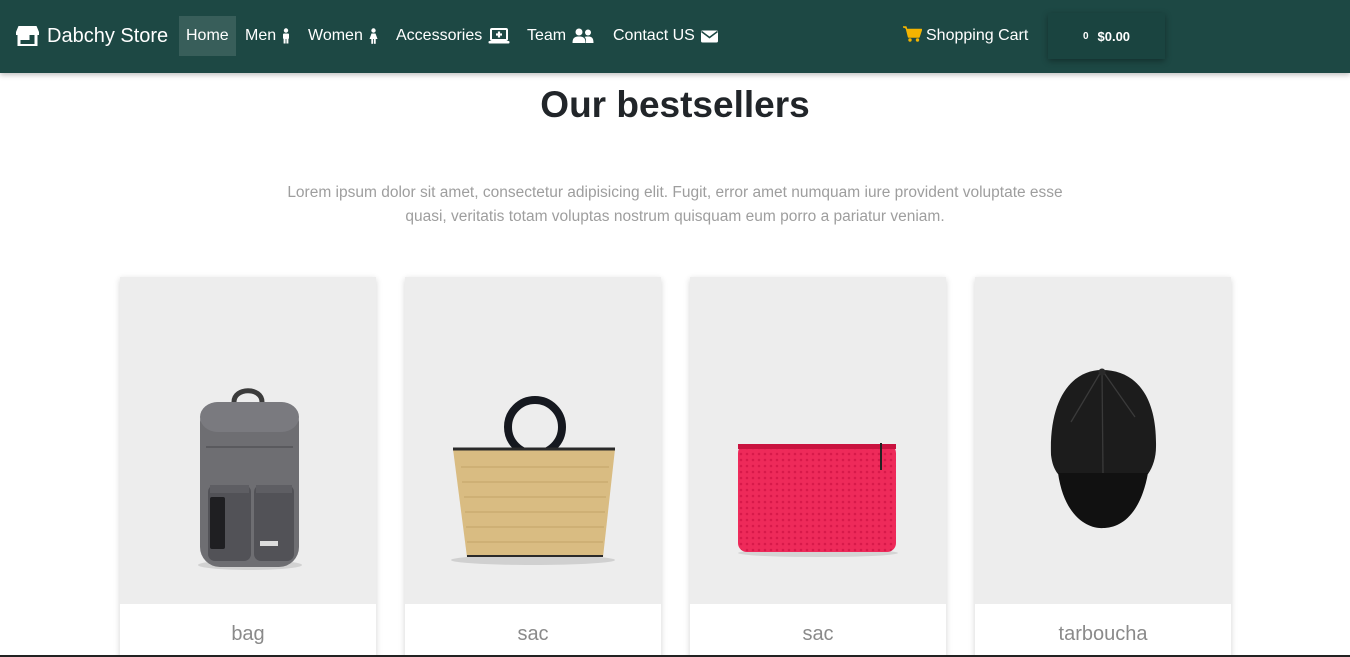 This screenshot has height=657, width=1350. I want to click on nav-item-label: Contact US, so click(654, 35).